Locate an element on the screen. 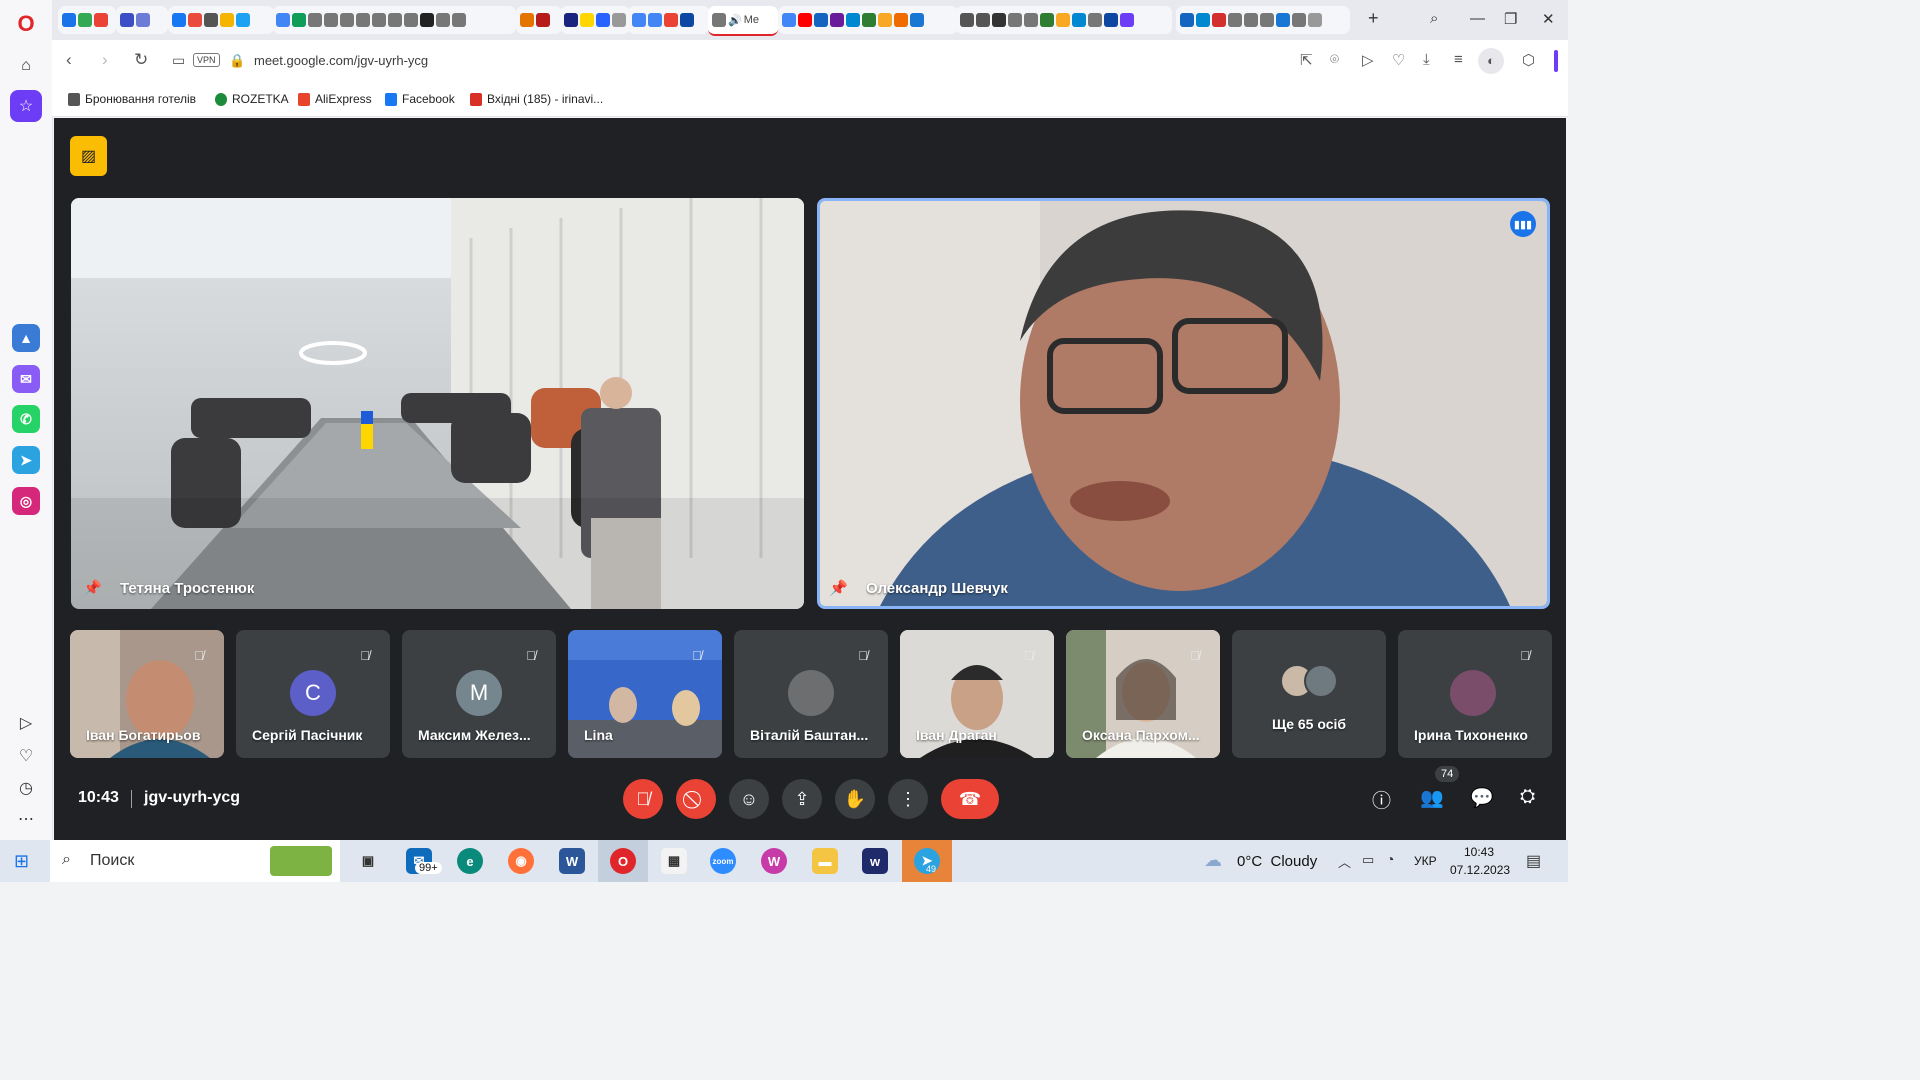 Image resolution: width=1920 pixels, height=1080 pixels. pinboard-icon: ☆ is located at coordinates (26, 106).